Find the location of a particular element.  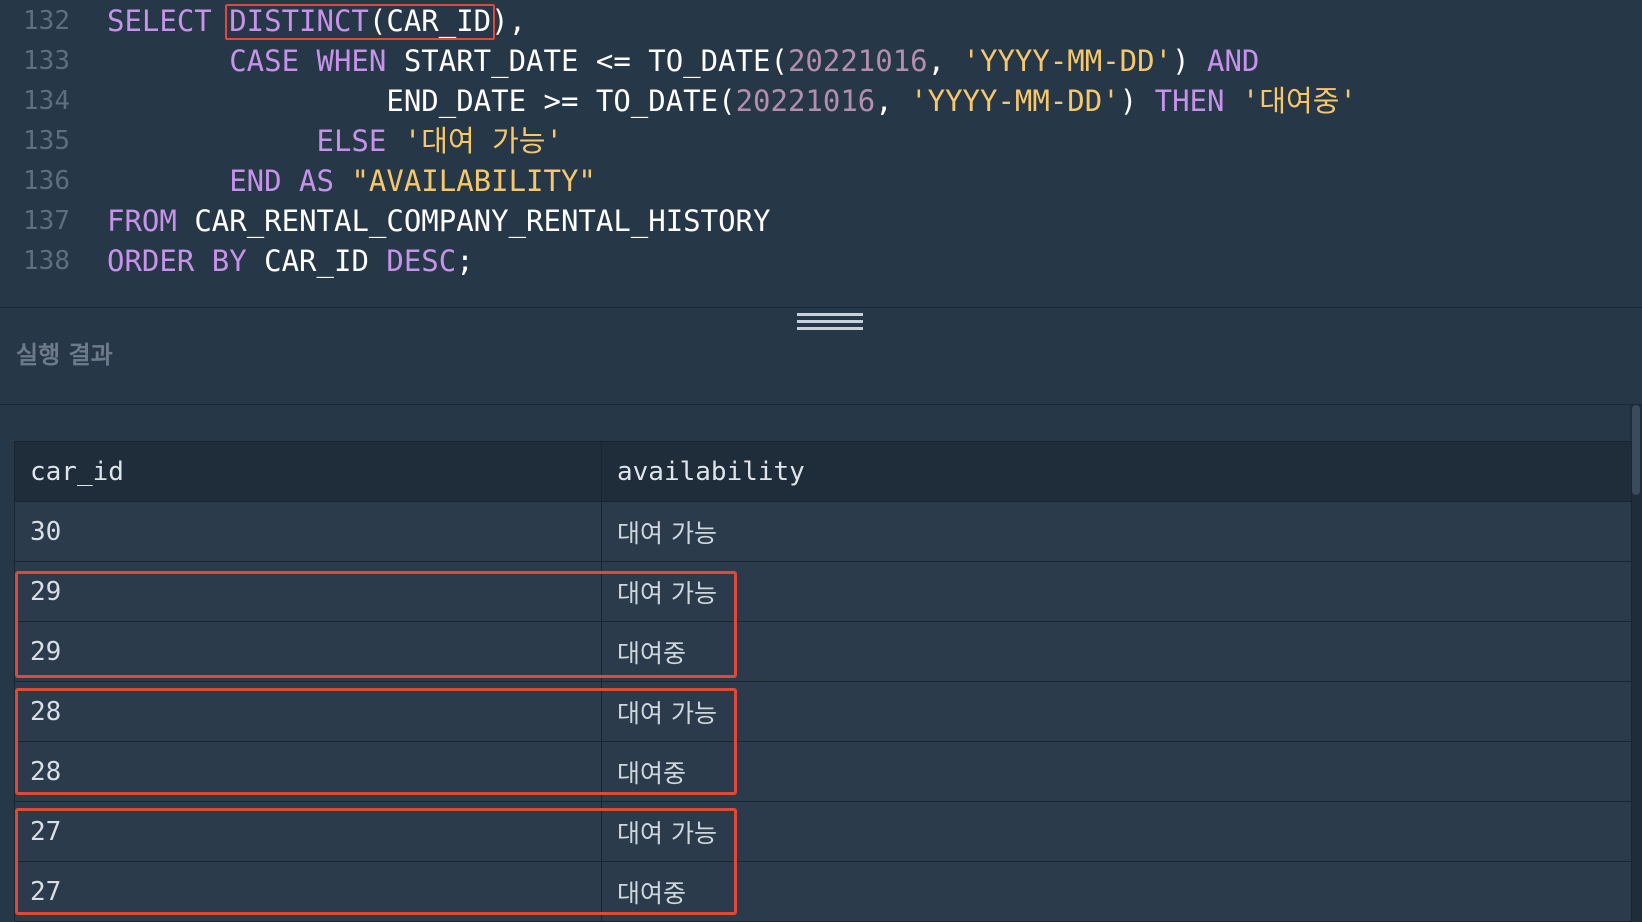

code-token: '대여중' is located at coordinates (1299, 101).